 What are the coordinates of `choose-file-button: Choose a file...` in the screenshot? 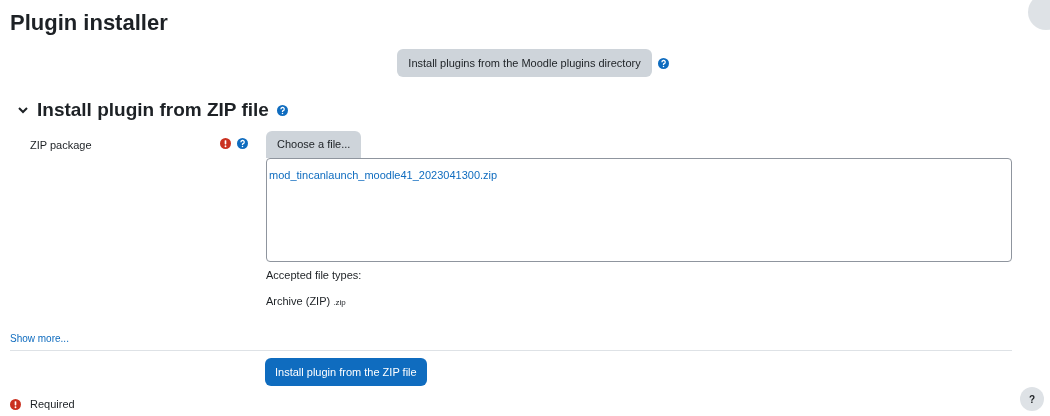 It's located at (314, 144).